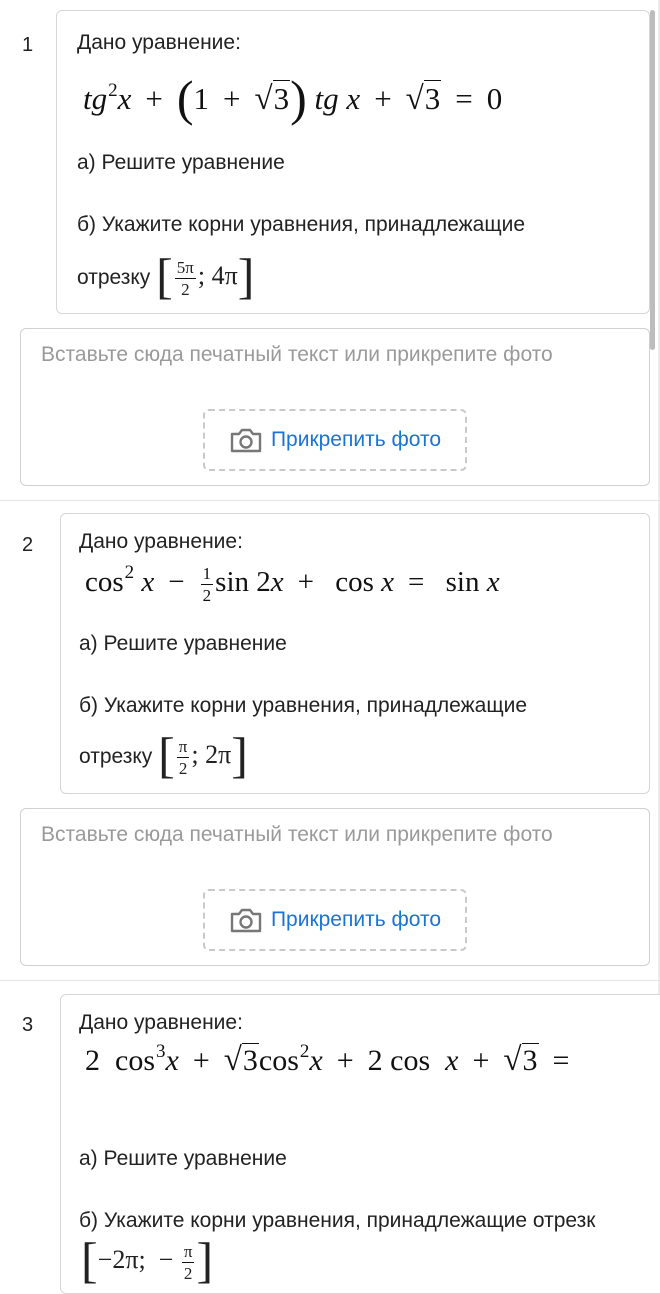 Image resolution: width=660 pixels, height=1294 pixels. What do you see at coordinates (292, 583) in the screenshot?
I see `equation: cos2 x −1 2 sin 2x + cos x = sin x` at bounding box center [292, 583].